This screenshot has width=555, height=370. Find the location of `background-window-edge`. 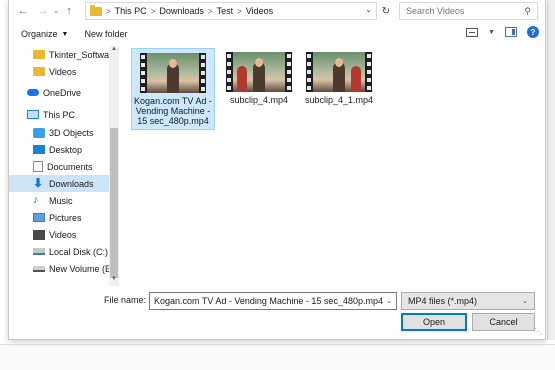

background-window-edge is located at coordinates (551, 170).